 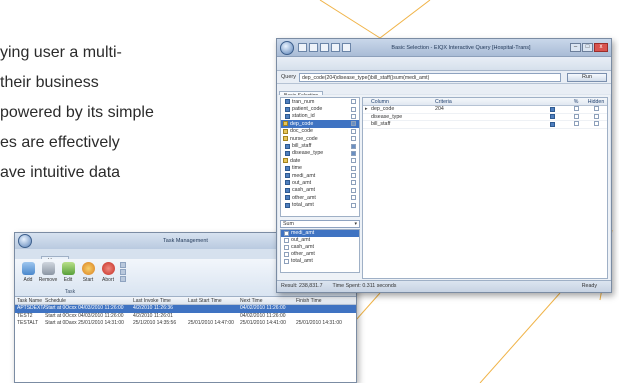 I want to click on maximize-button: □, so click(x=587, y=47).